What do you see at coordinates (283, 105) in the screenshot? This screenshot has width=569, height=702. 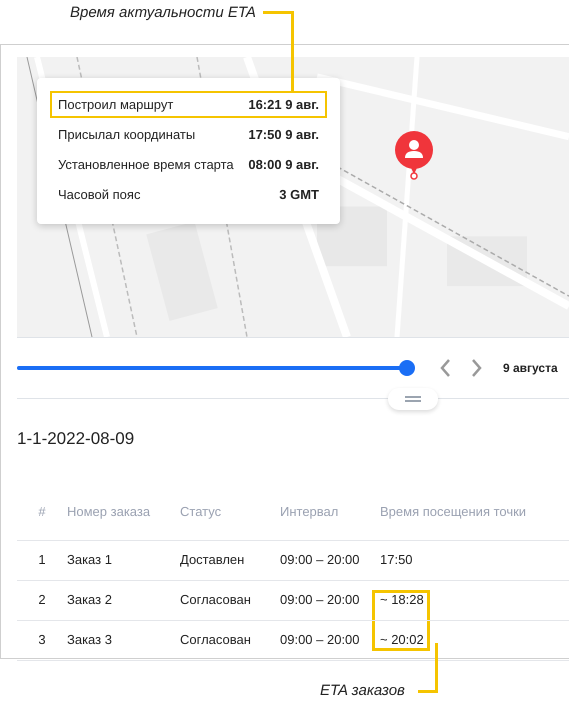 I see `info-value: 16:21 9 авг.` at bounding box center [283, 105].